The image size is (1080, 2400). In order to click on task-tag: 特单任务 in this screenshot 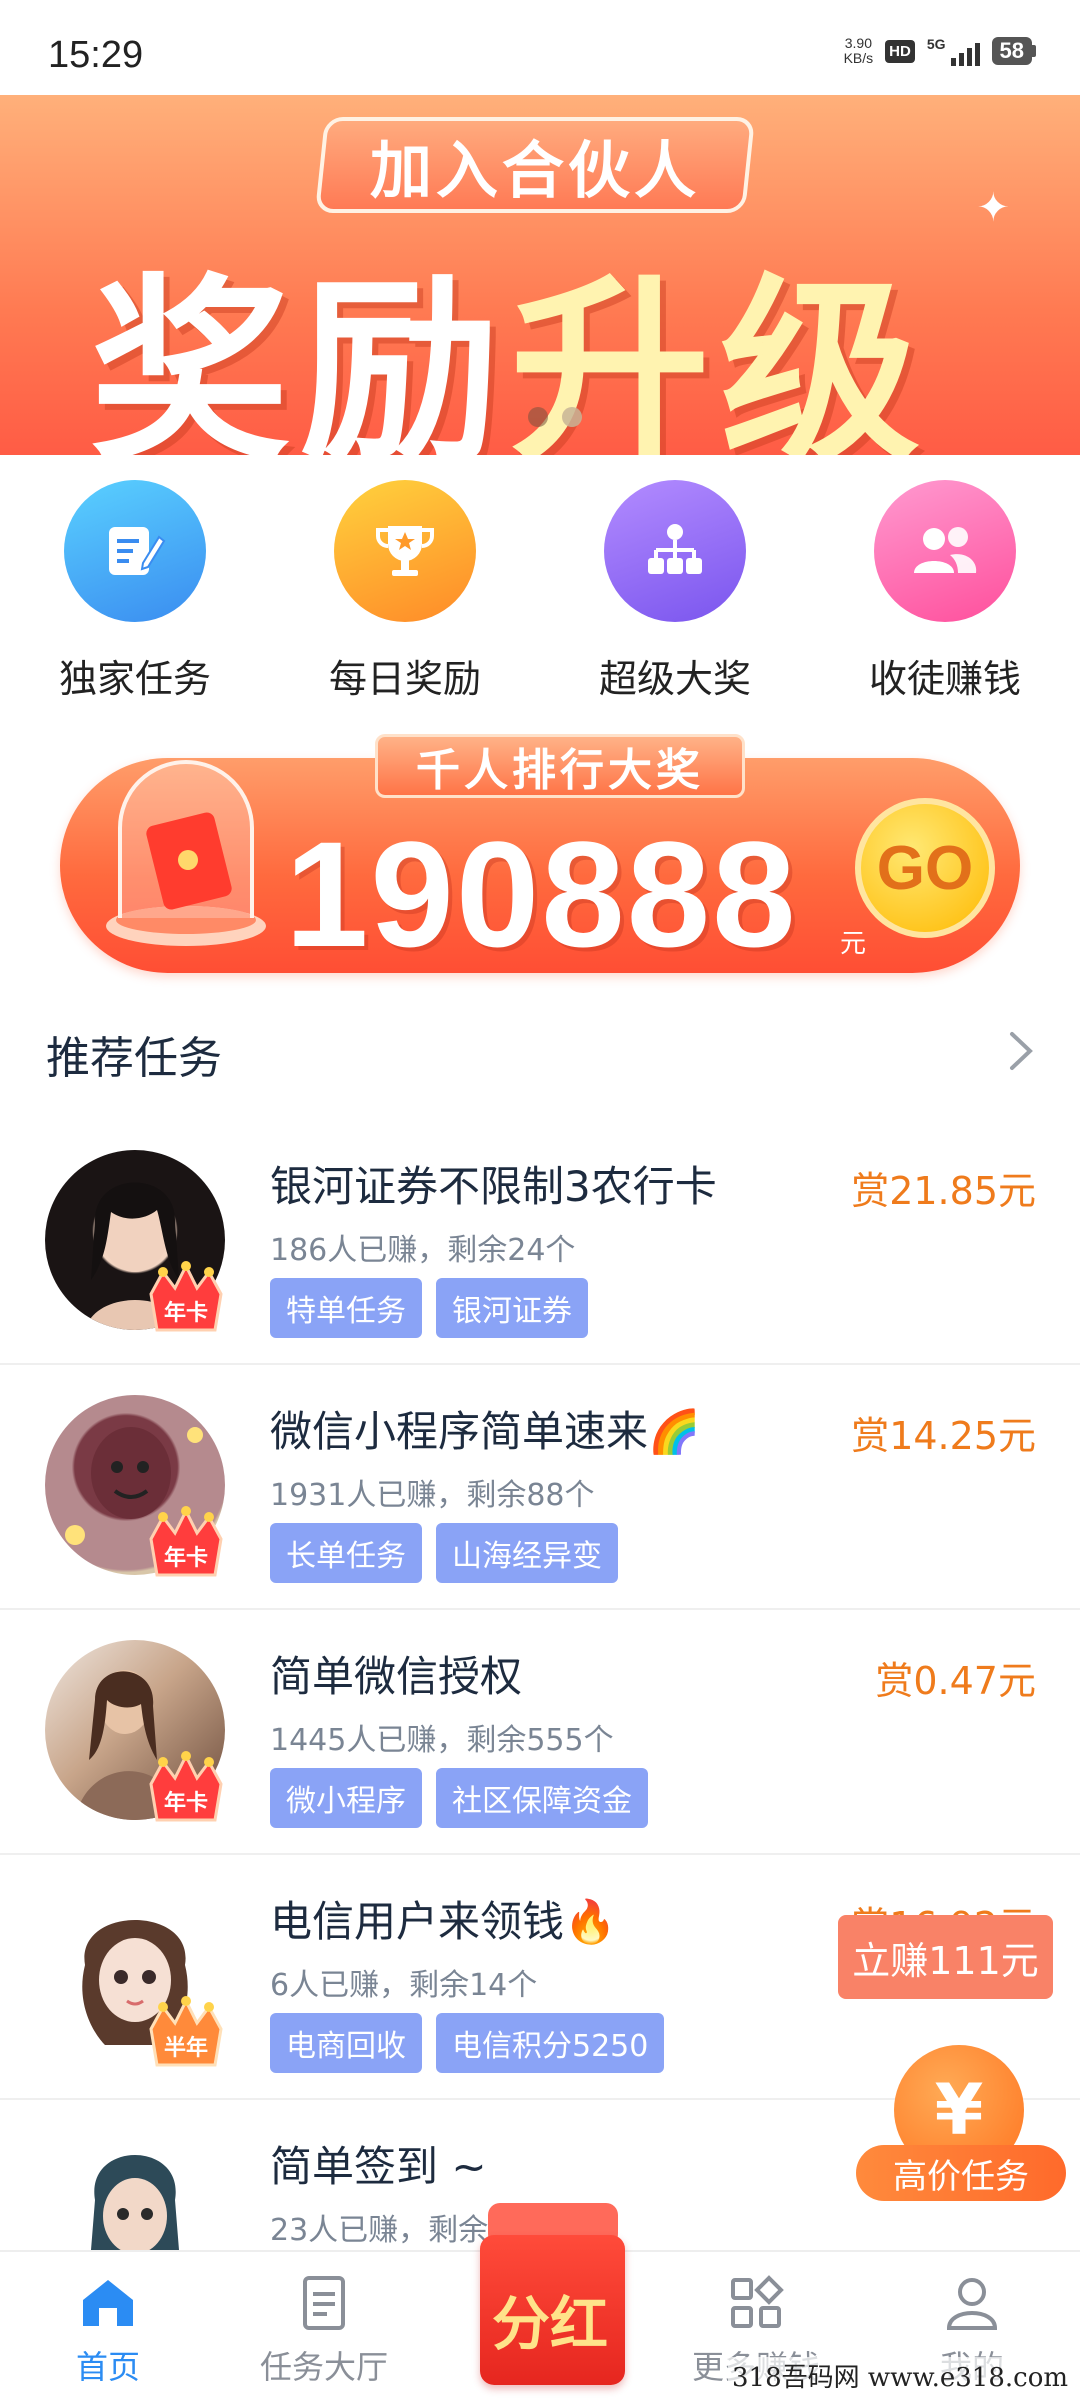, I will do `click(346, 1308)`.